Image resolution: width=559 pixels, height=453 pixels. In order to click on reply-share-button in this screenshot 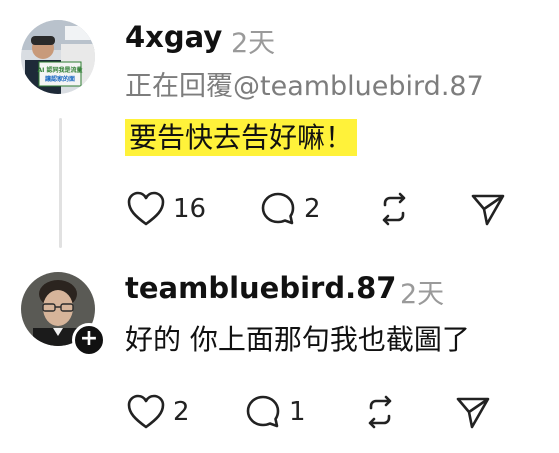, I will do `click(473, 412)`.